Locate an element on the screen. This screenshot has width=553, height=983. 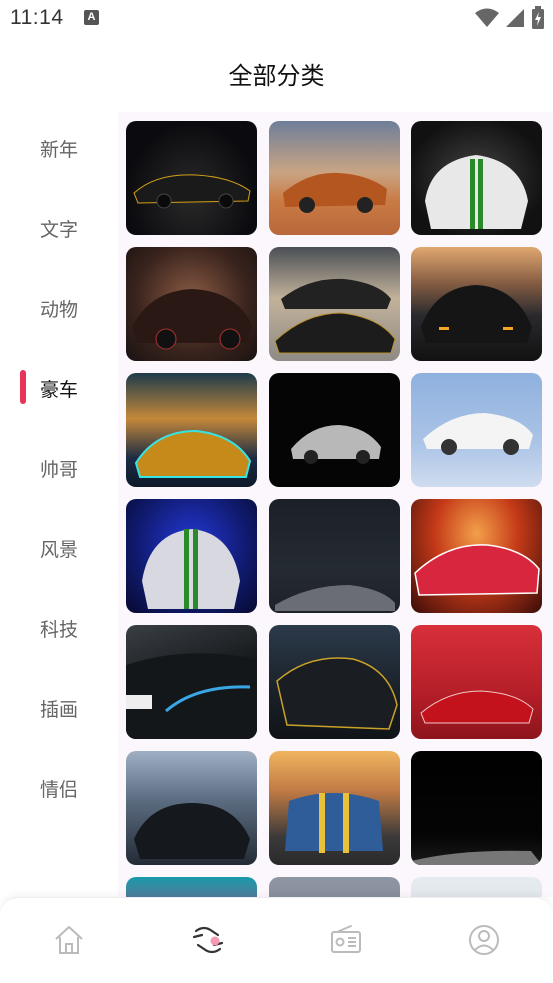
sidebar-item-couples: 情侣 is located at coordinates (59, 788).